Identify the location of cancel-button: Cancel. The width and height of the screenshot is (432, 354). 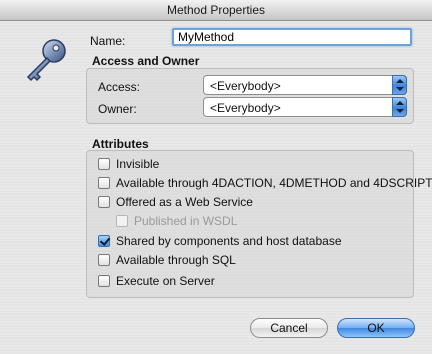
(289, 328).